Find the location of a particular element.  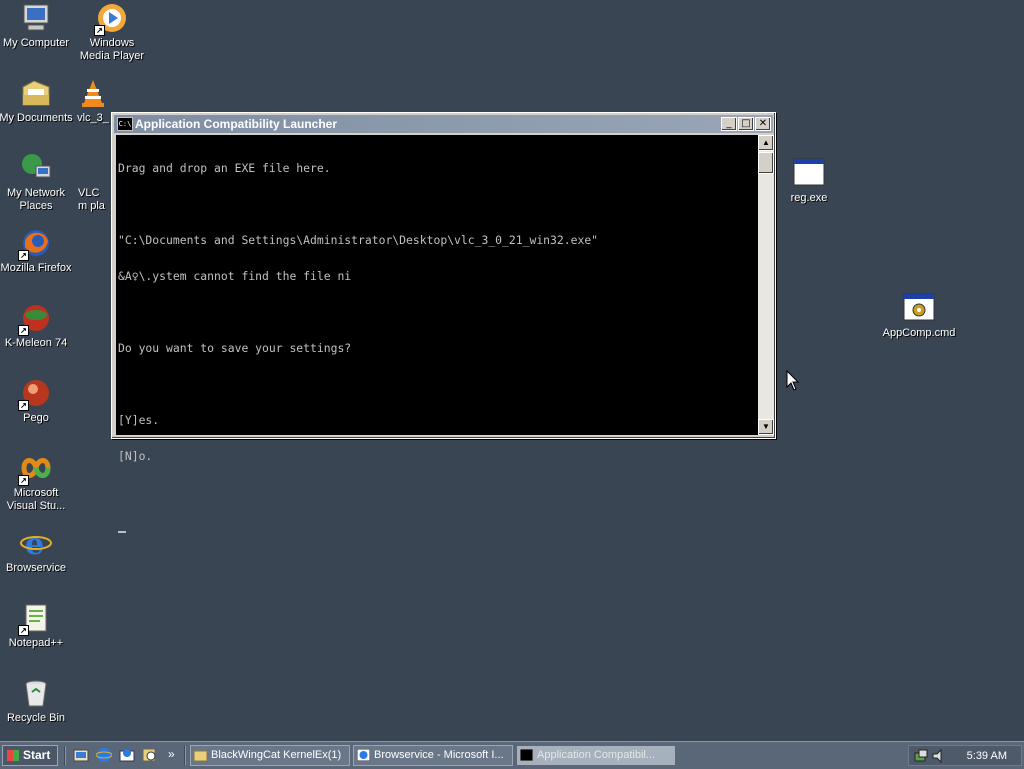

desktop-icon-k-meleon: ↗ K-Meleon 74 is located at coordinates (36, 326).